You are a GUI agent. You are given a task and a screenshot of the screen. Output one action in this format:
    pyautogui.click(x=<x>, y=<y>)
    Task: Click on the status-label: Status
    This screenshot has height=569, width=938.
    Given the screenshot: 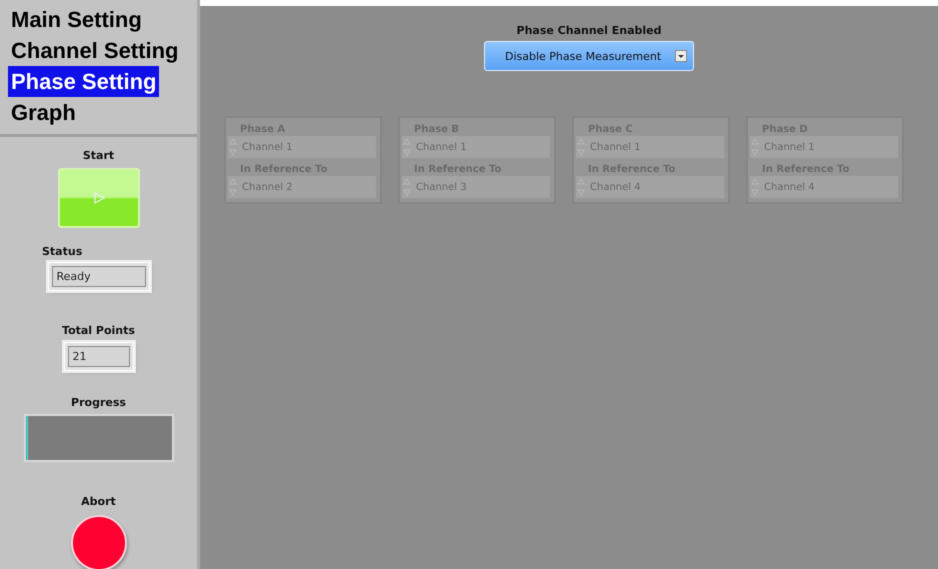 What is the action you would take?
    pyautogui.click(x=62, y=251)
    